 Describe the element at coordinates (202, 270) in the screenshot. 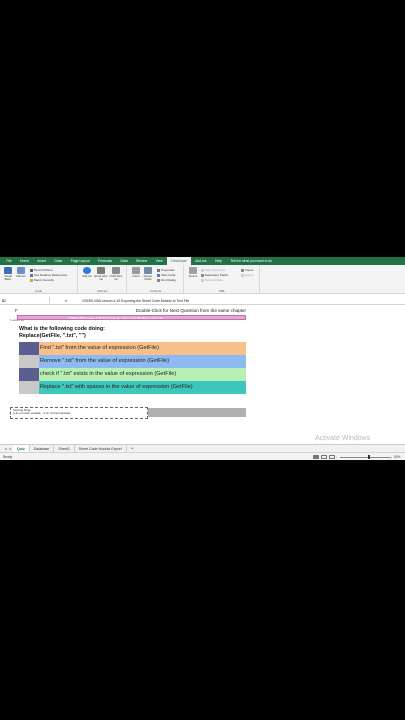

I see `map-properties-icon` at that location.